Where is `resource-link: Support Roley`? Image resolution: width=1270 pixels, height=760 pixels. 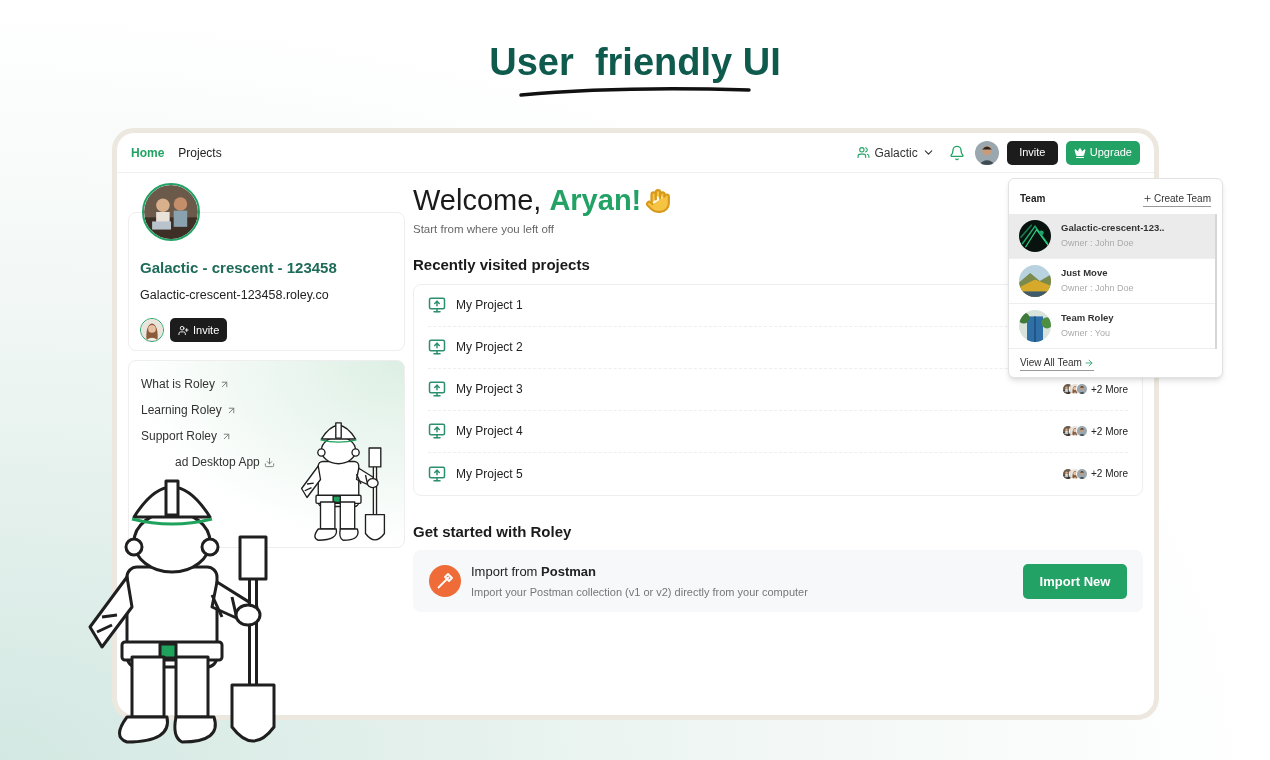 resource-link: Support Roley is located at coordinates (187, 436).